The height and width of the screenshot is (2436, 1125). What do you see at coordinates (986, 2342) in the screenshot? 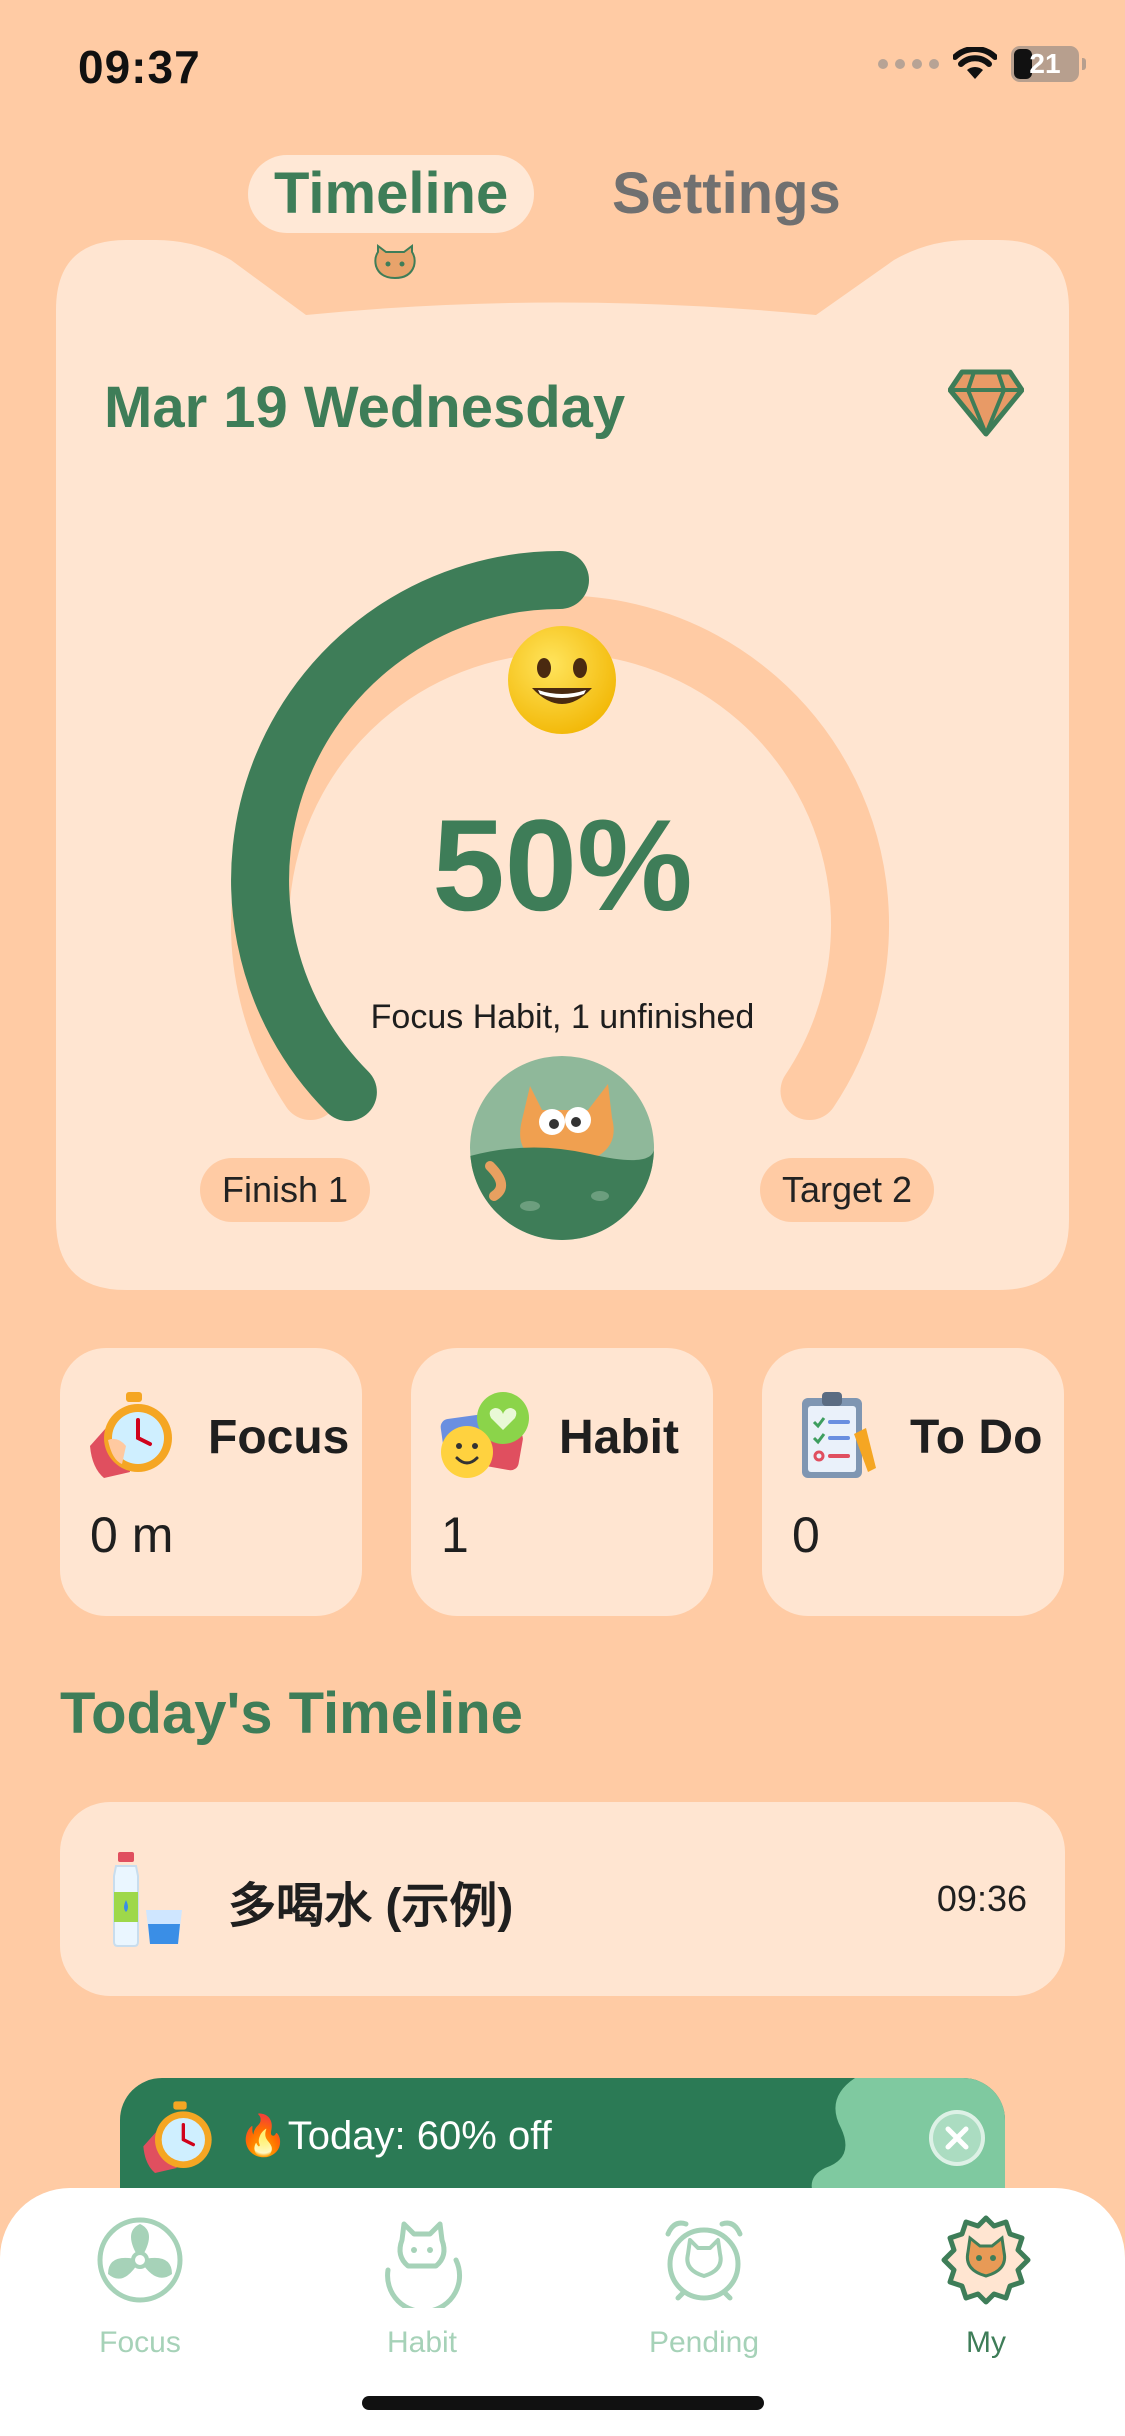
I see `nav-label-my: My` at bounding box center [986, 2342].